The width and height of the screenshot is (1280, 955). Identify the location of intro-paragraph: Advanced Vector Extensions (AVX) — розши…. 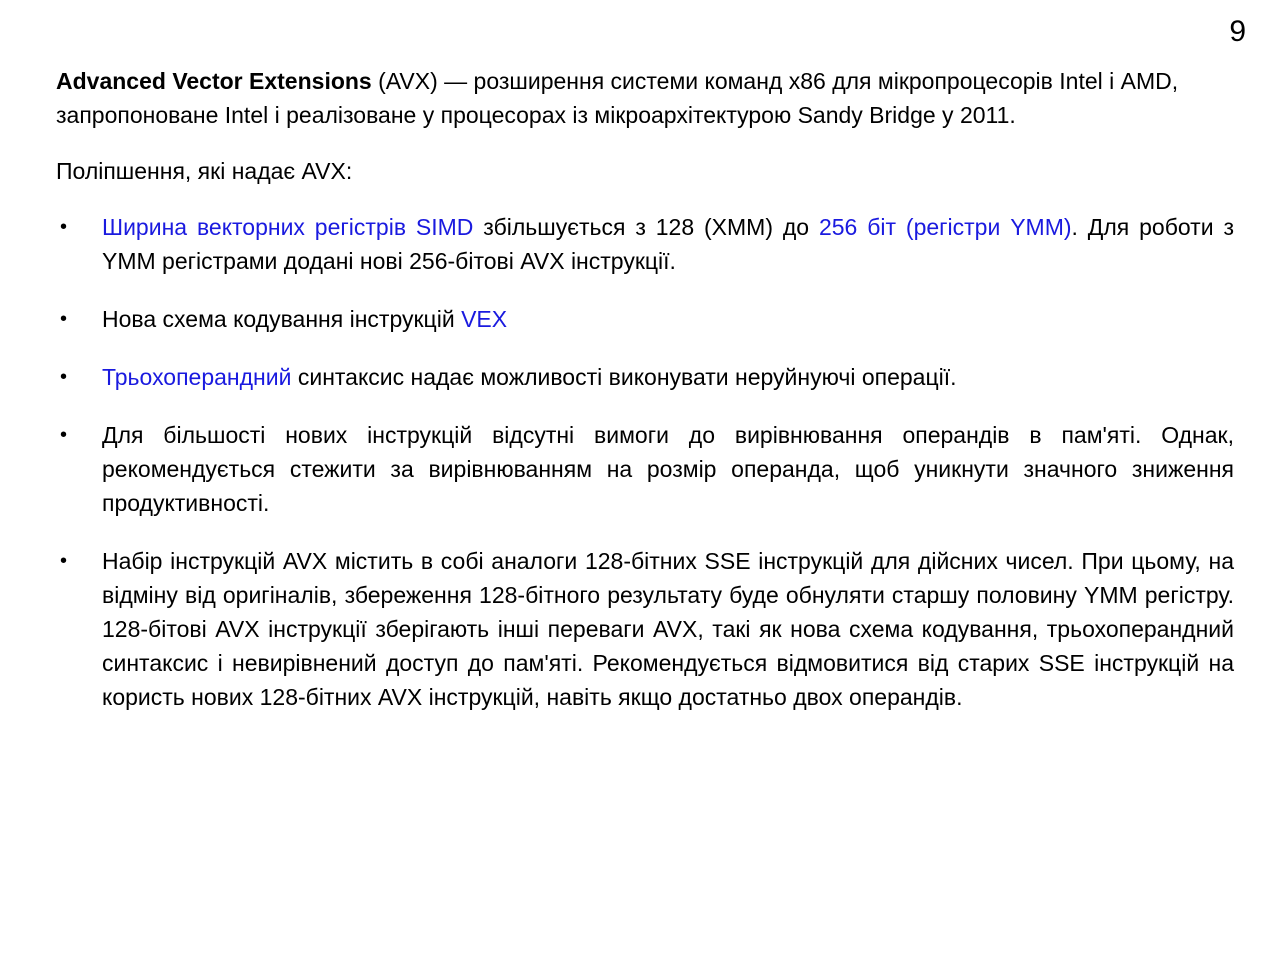
(645, 98).